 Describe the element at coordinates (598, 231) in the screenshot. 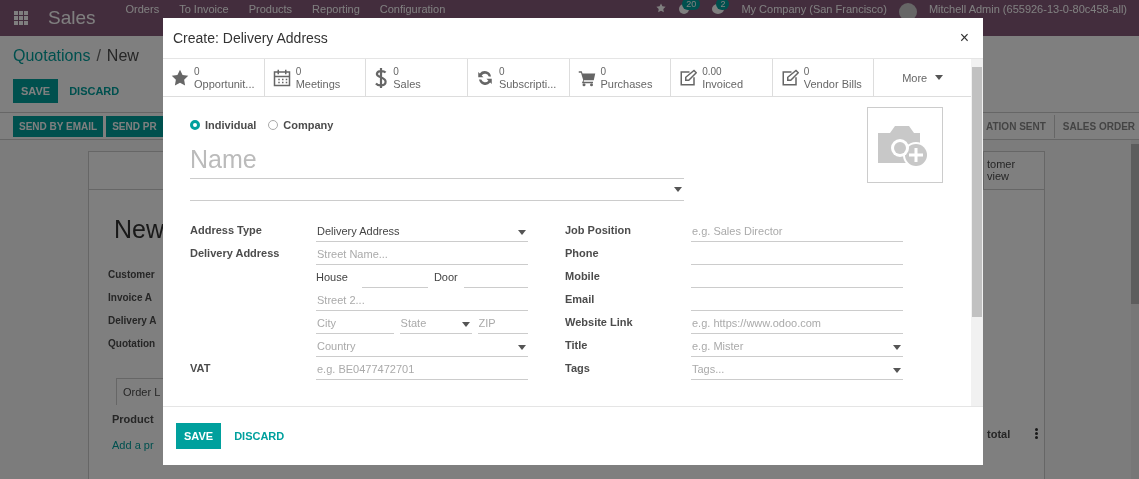

I see `field-label: Job Position` at that location.